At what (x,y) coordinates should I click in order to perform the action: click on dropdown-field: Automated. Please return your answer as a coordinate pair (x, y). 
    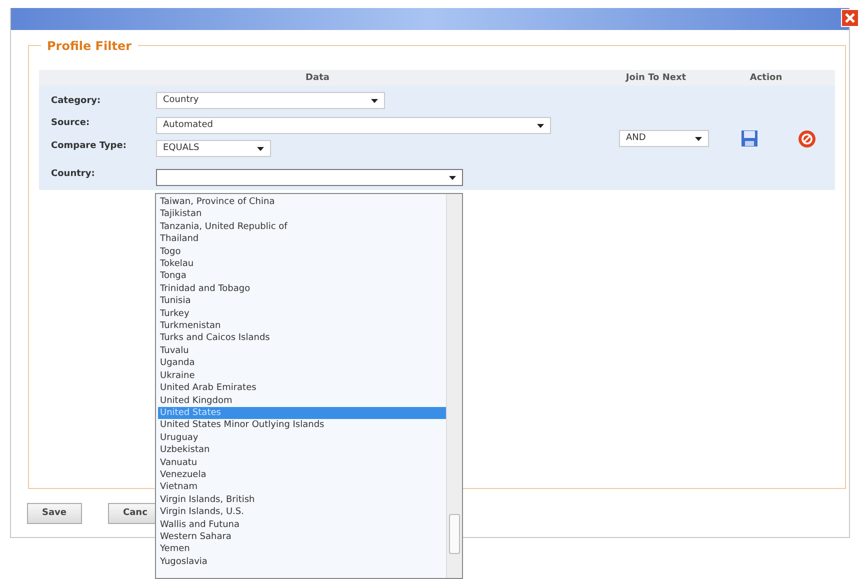
    Looking at the image, I should click on (353, 125).